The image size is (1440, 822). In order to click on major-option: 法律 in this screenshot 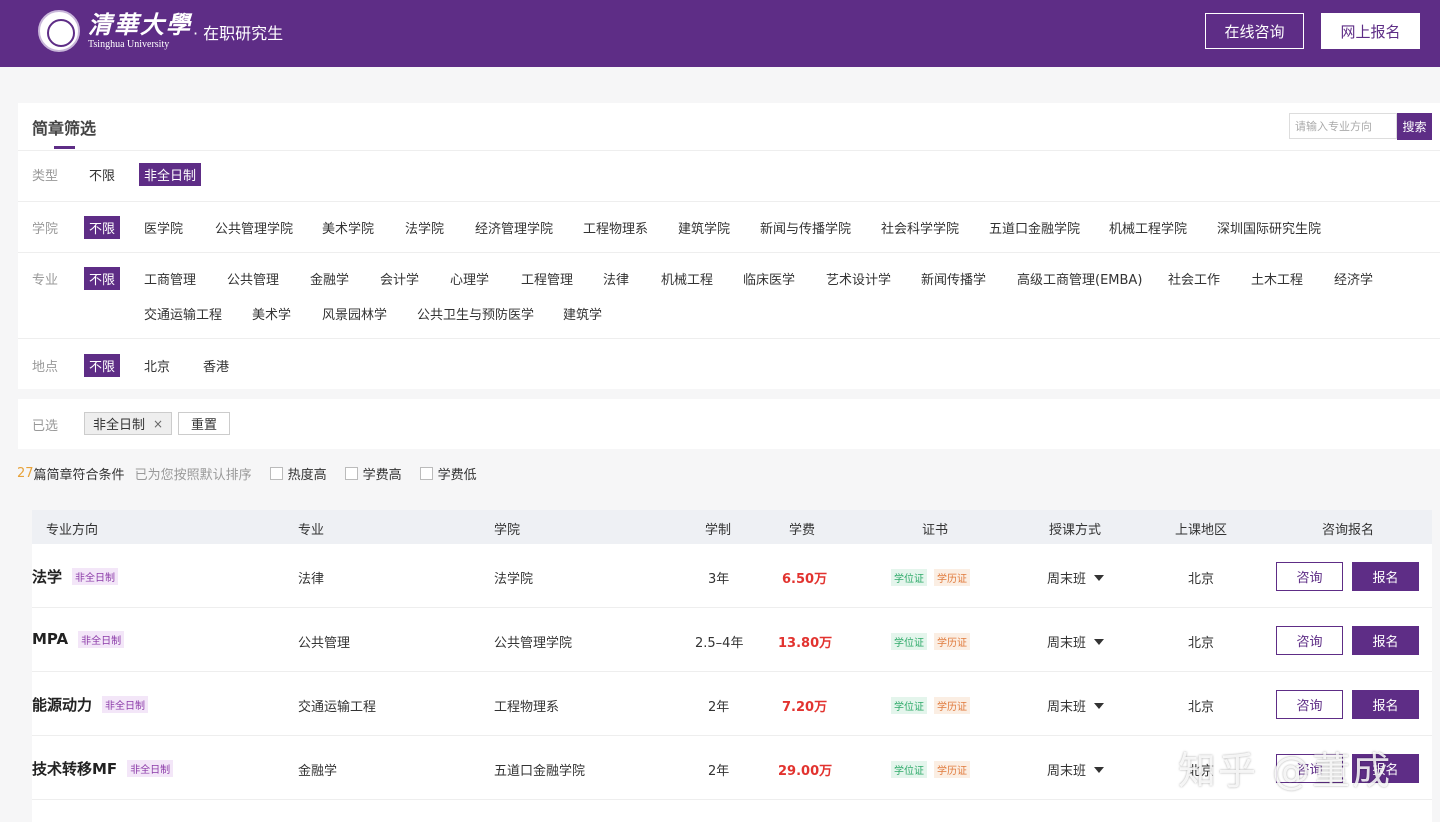, I will do `click(616, 278)`.